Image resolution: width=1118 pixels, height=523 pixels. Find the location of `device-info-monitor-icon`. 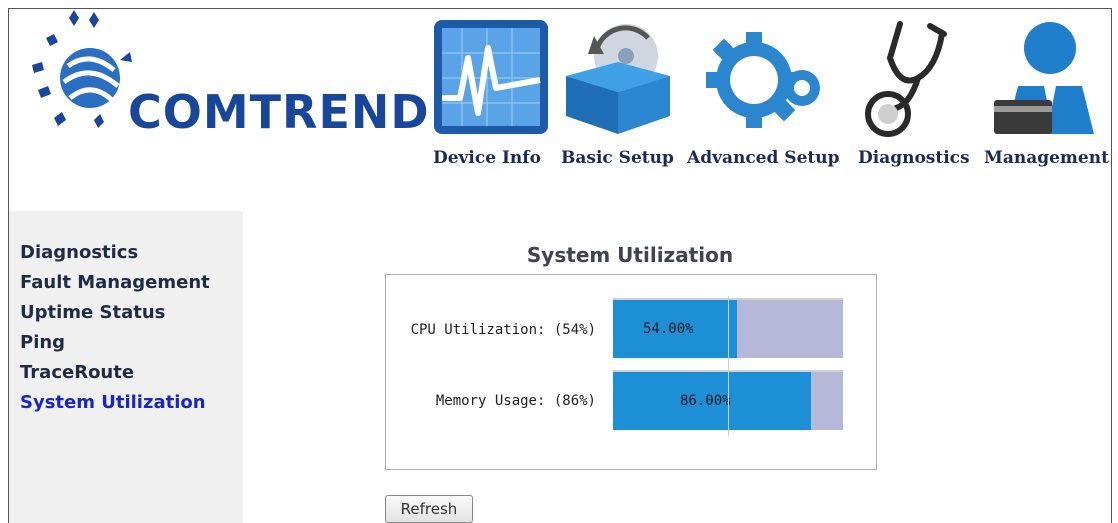

device-info-monitor-icon is located at coordinates (491, 77).